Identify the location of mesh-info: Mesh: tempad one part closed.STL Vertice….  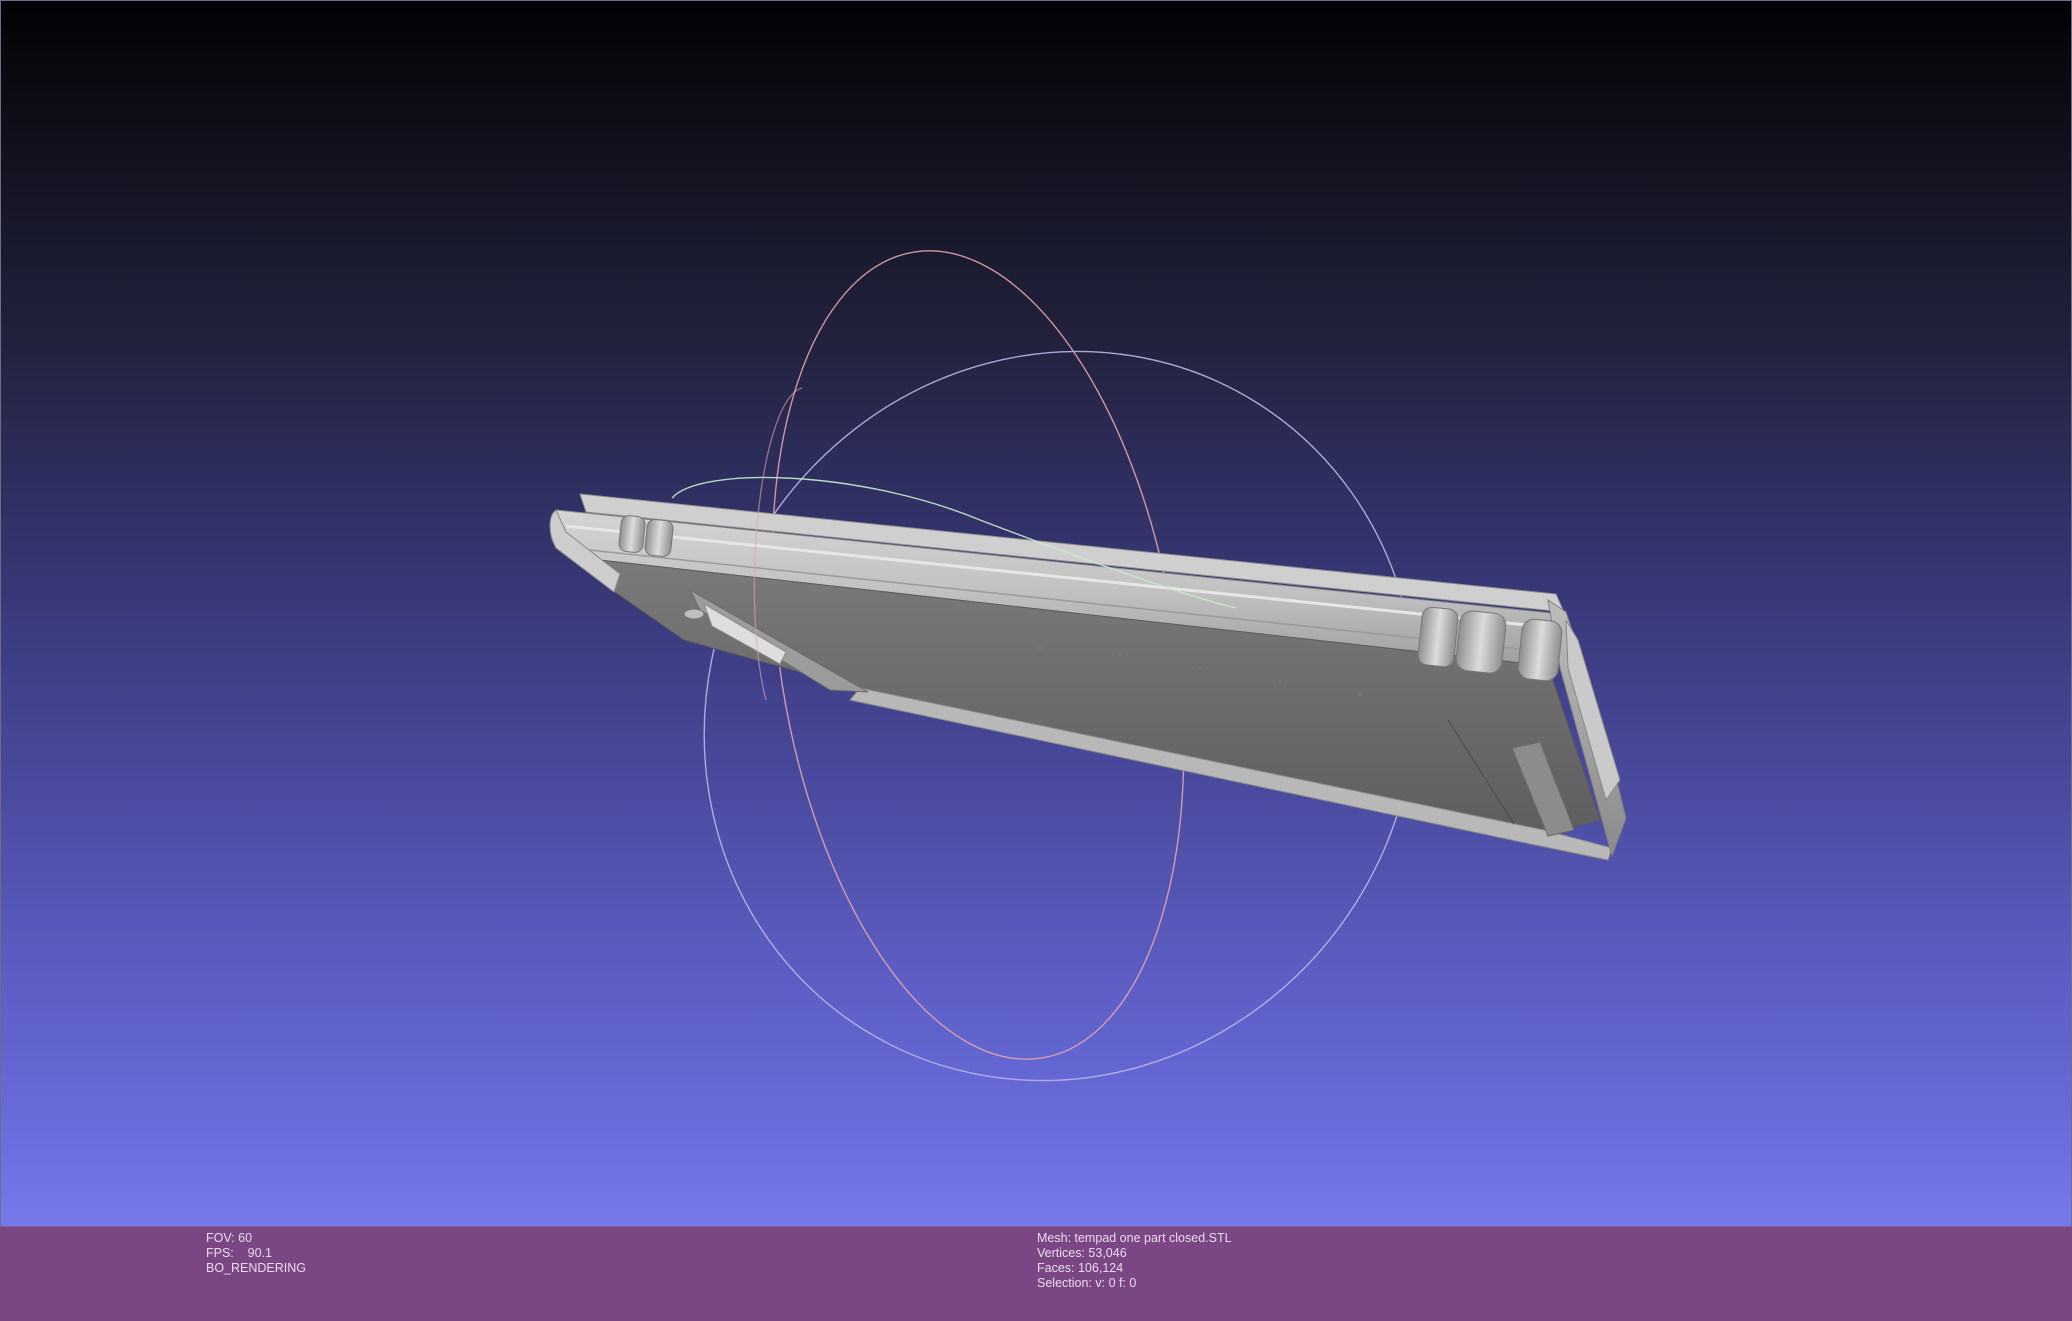
(1134, 1261).